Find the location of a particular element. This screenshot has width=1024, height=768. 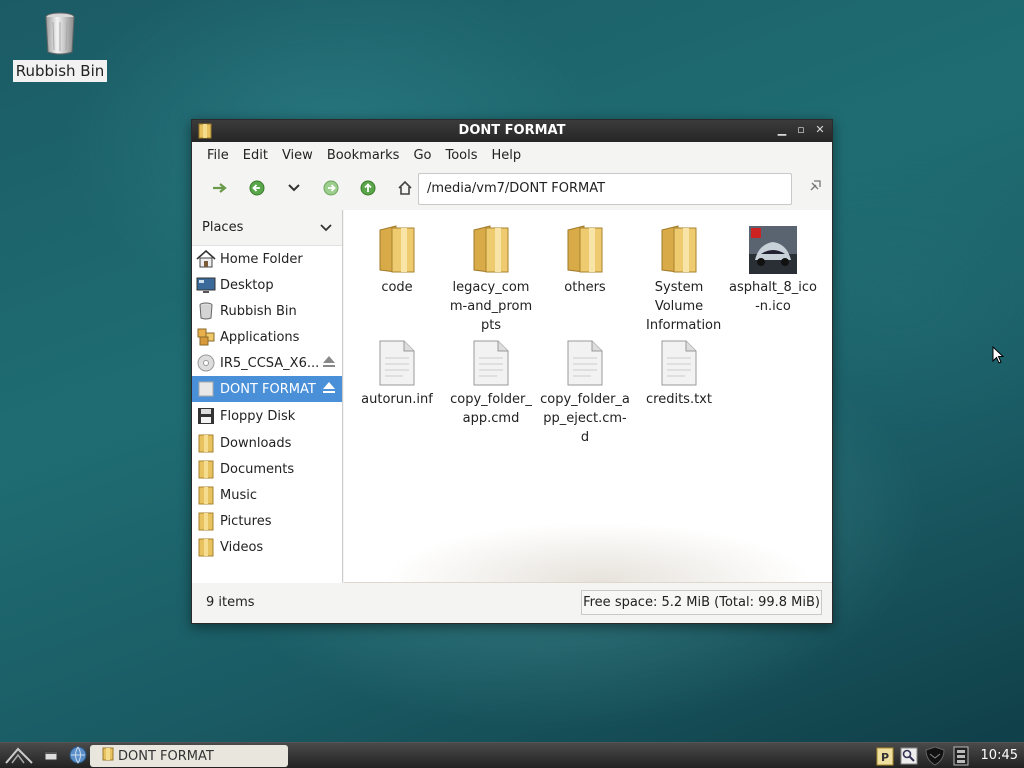

sidebar-item-label: Pictures is located at coordinates (246, 521).